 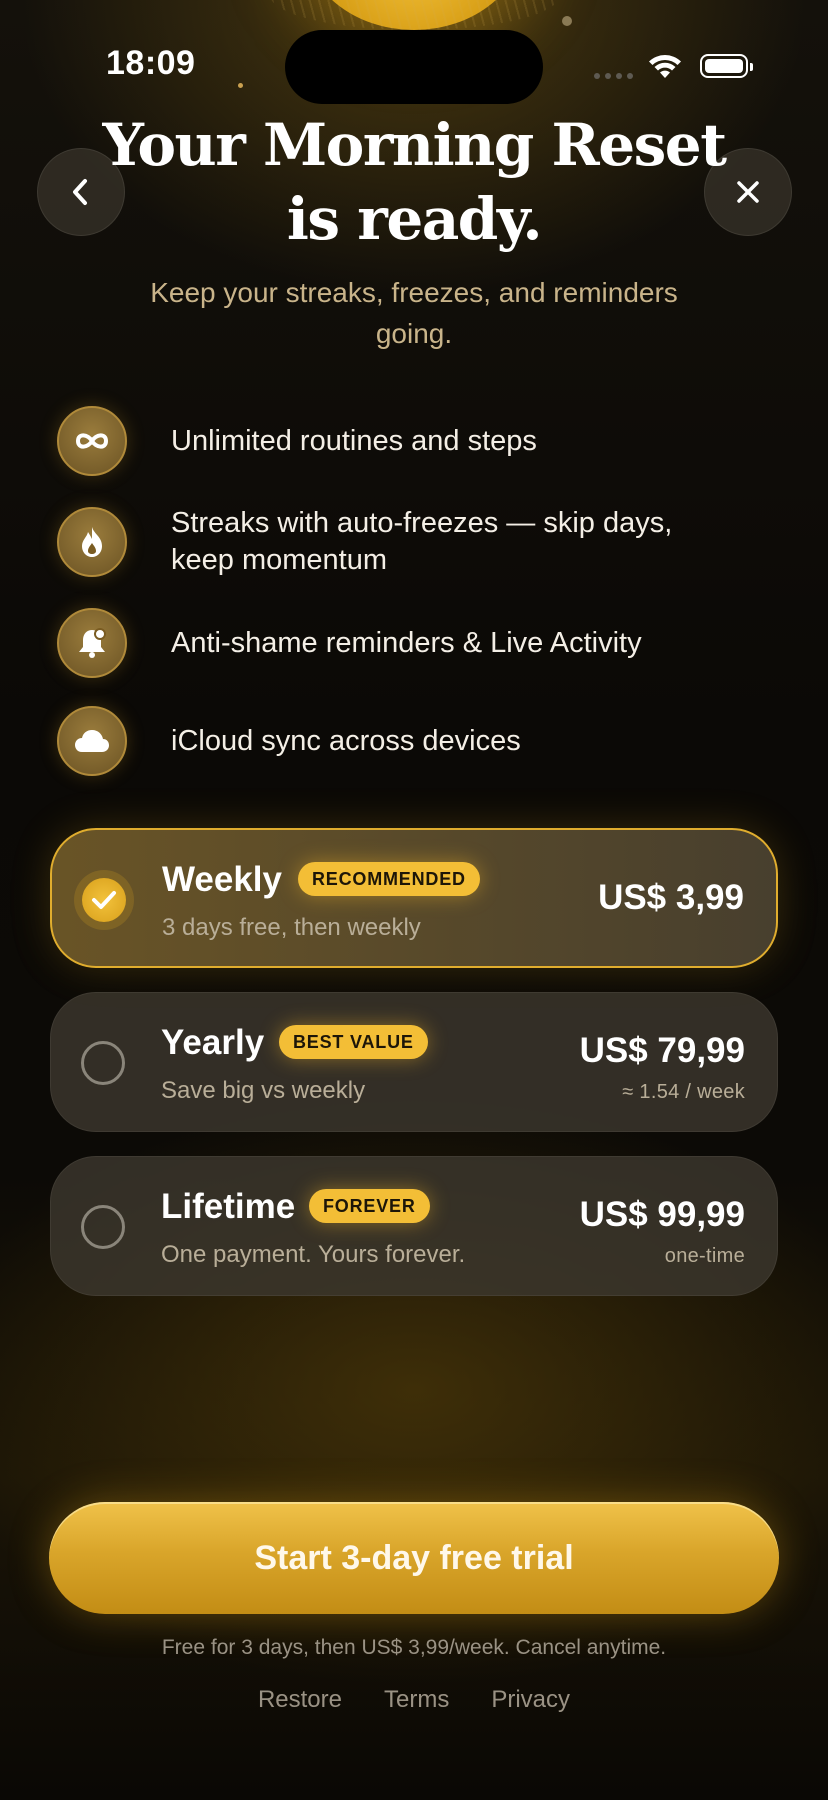 I want to click on cloud-icon, so click(x=92, y=741).